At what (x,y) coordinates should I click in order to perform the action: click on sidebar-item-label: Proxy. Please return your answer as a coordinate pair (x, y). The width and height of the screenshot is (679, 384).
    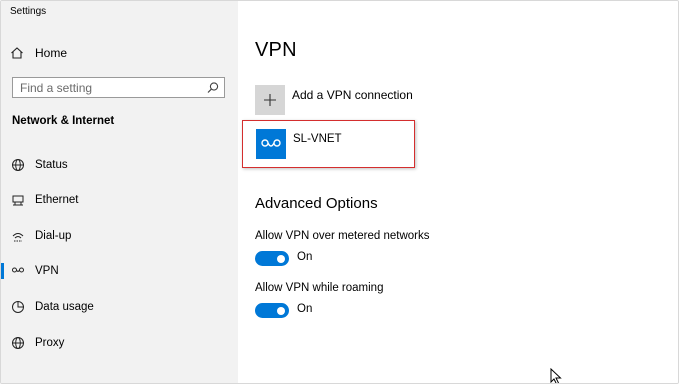
    Looking at the image, I should click on (50, 343).